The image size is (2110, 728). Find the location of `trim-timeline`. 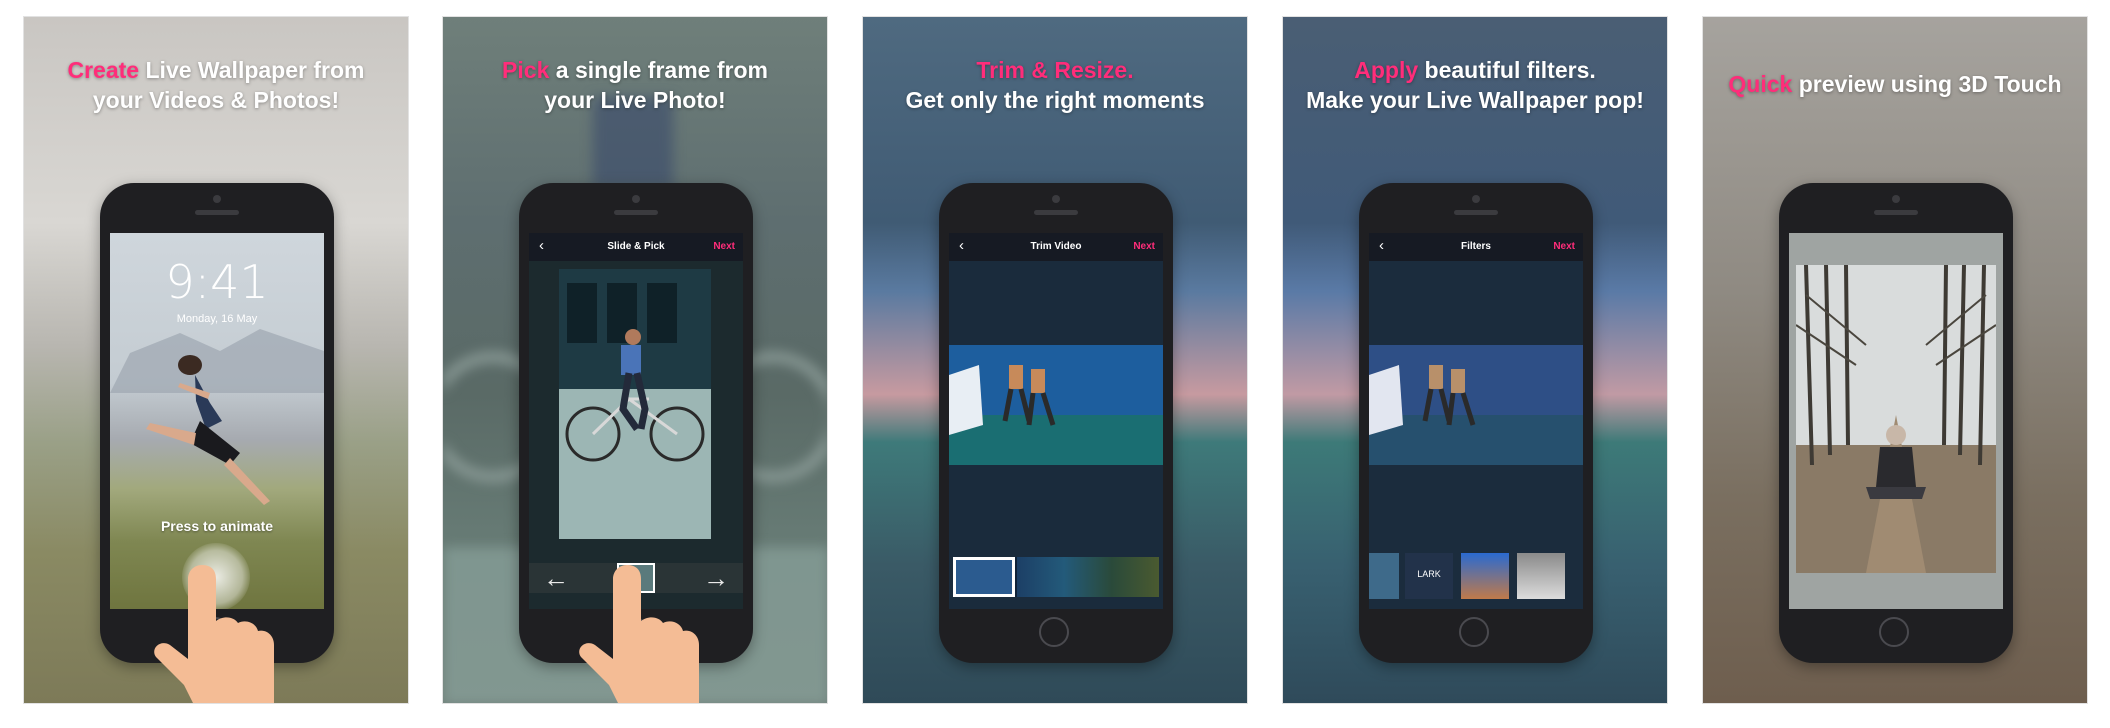

trim-timeline is located at coordinates (1056, 577).